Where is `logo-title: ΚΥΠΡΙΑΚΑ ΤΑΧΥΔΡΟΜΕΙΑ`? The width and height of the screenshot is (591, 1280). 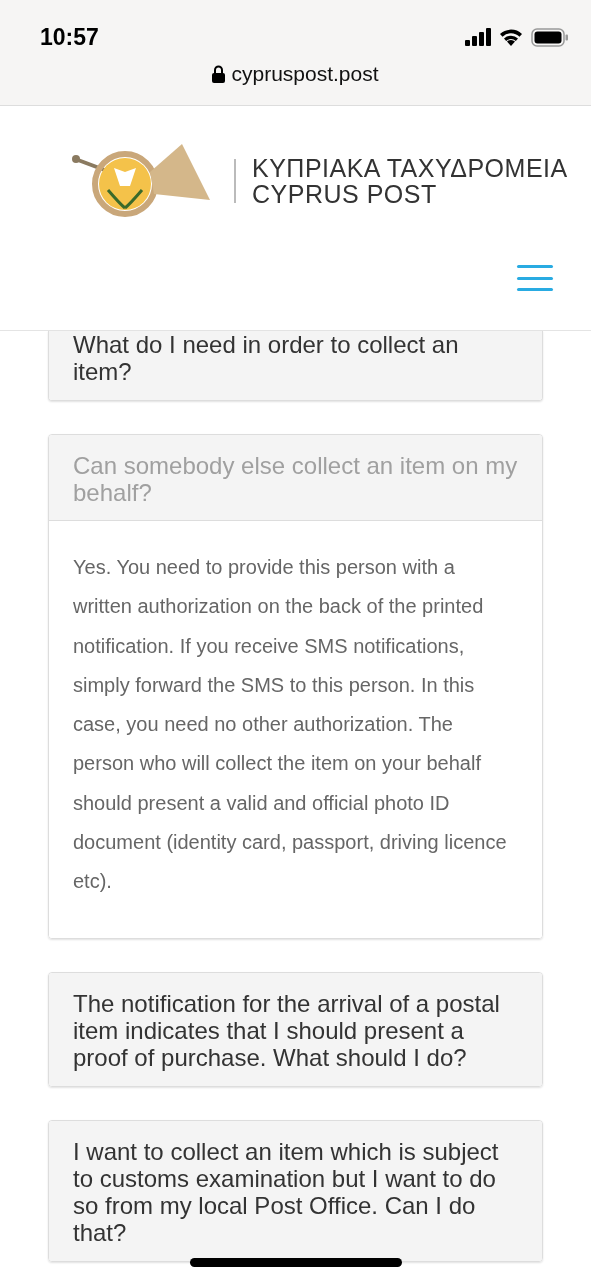
logo-title: ΚΥΠΡΙΑΚΑ ΤΑΧΥΔΡΟΜΕΙΑ is located at coordinates (410, 167).